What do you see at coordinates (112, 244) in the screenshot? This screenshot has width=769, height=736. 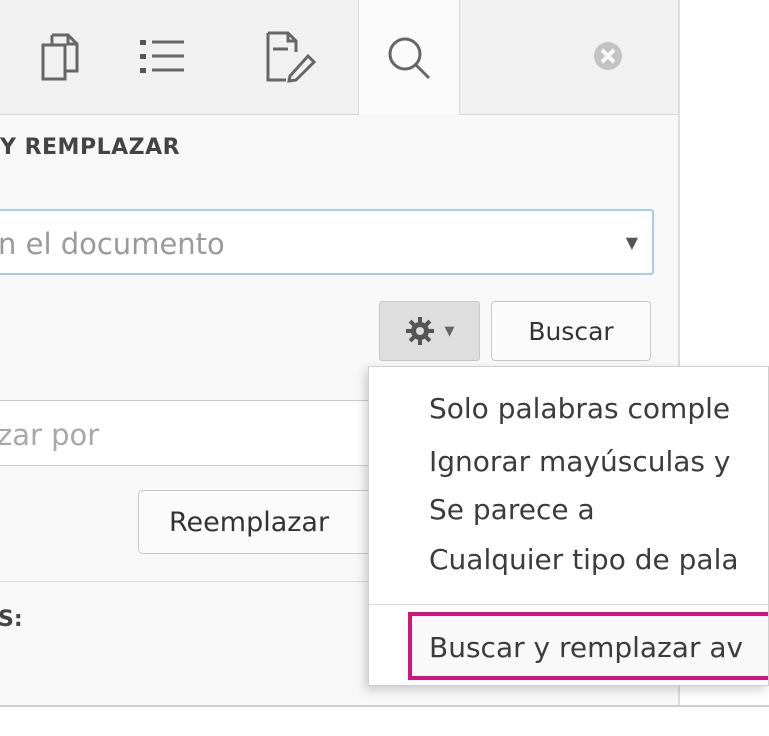 I see `search-placeholder: n el documento` at bounding box center [112, 244].